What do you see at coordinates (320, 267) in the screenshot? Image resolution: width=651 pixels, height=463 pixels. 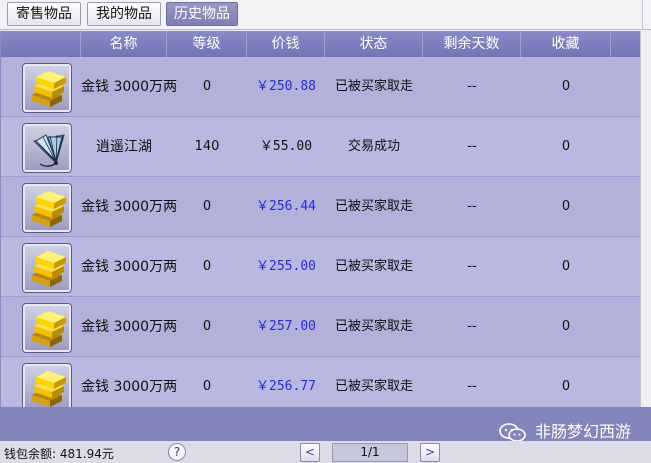 I see `table-row: 金钱 3000万两 0 ￥255.00 已被买家取走 -- 0` at bounding box center [320, 267].